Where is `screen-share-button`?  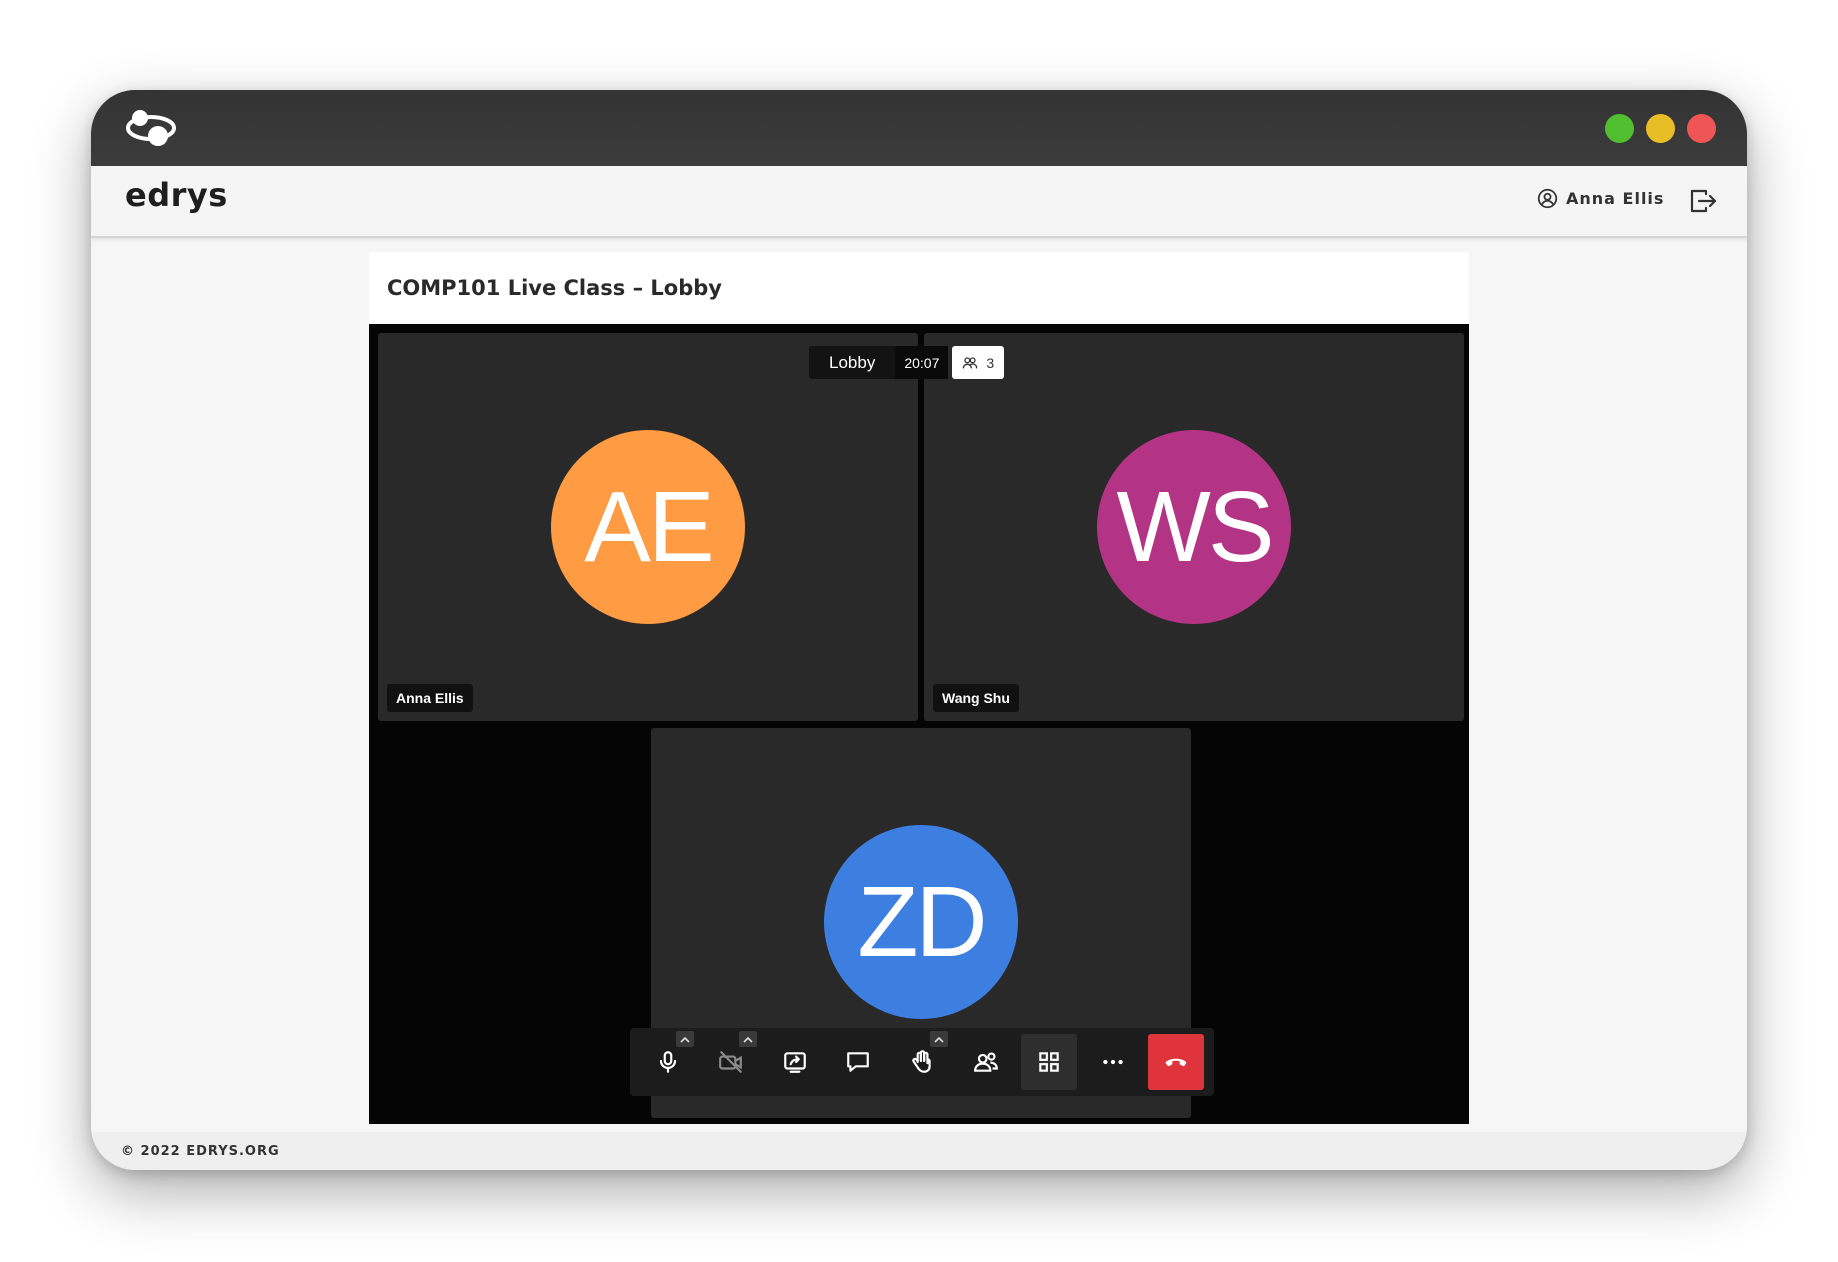
screen-share-button is located at coordinates (795, 1062).